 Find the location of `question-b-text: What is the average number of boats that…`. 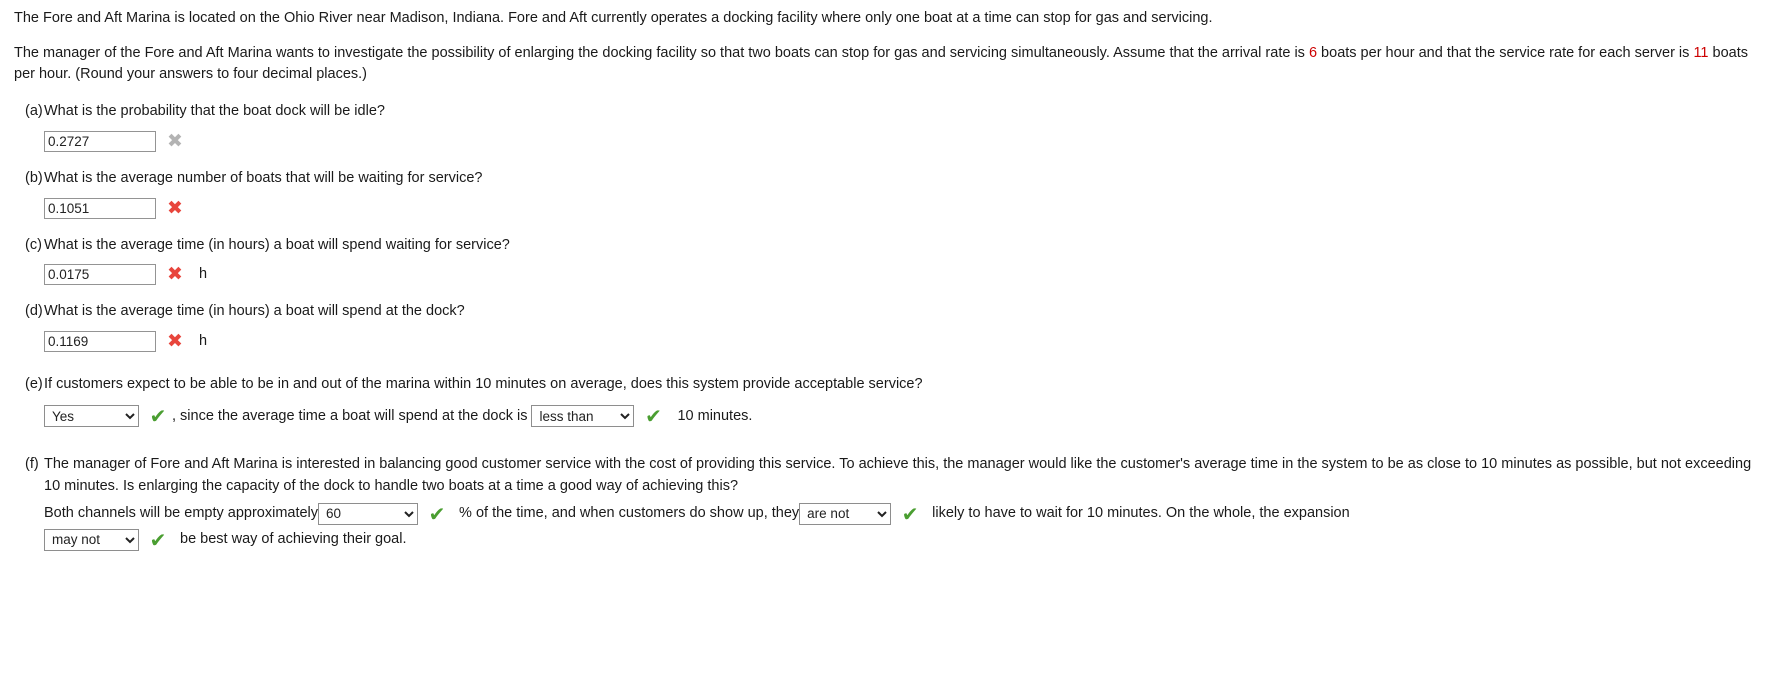

question-b-text: What is the average number of boats that… is located at coordinates (263, 177).